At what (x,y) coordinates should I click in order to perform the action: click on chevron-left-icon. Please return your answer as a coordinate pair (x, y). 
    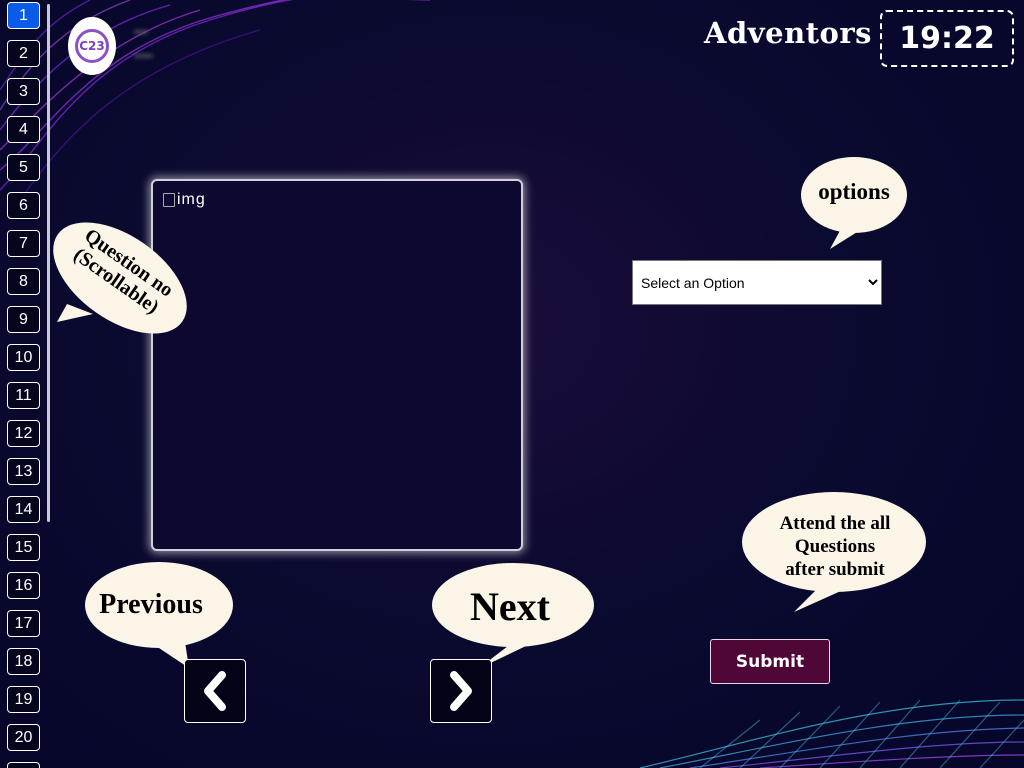
    Looking at the image, I should click on (215, 691).